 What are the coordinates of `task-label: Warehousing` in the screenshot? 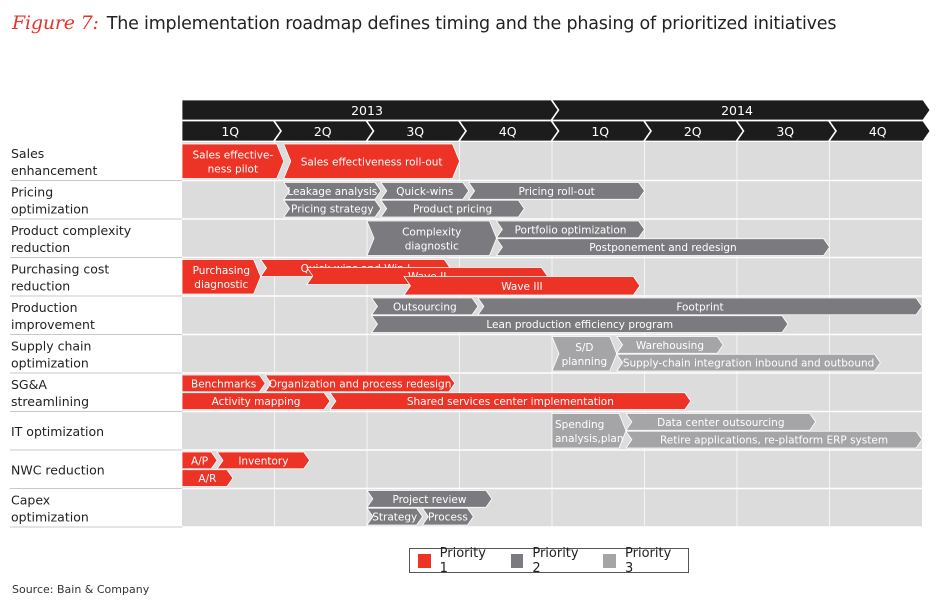 It's located at (670, 346).